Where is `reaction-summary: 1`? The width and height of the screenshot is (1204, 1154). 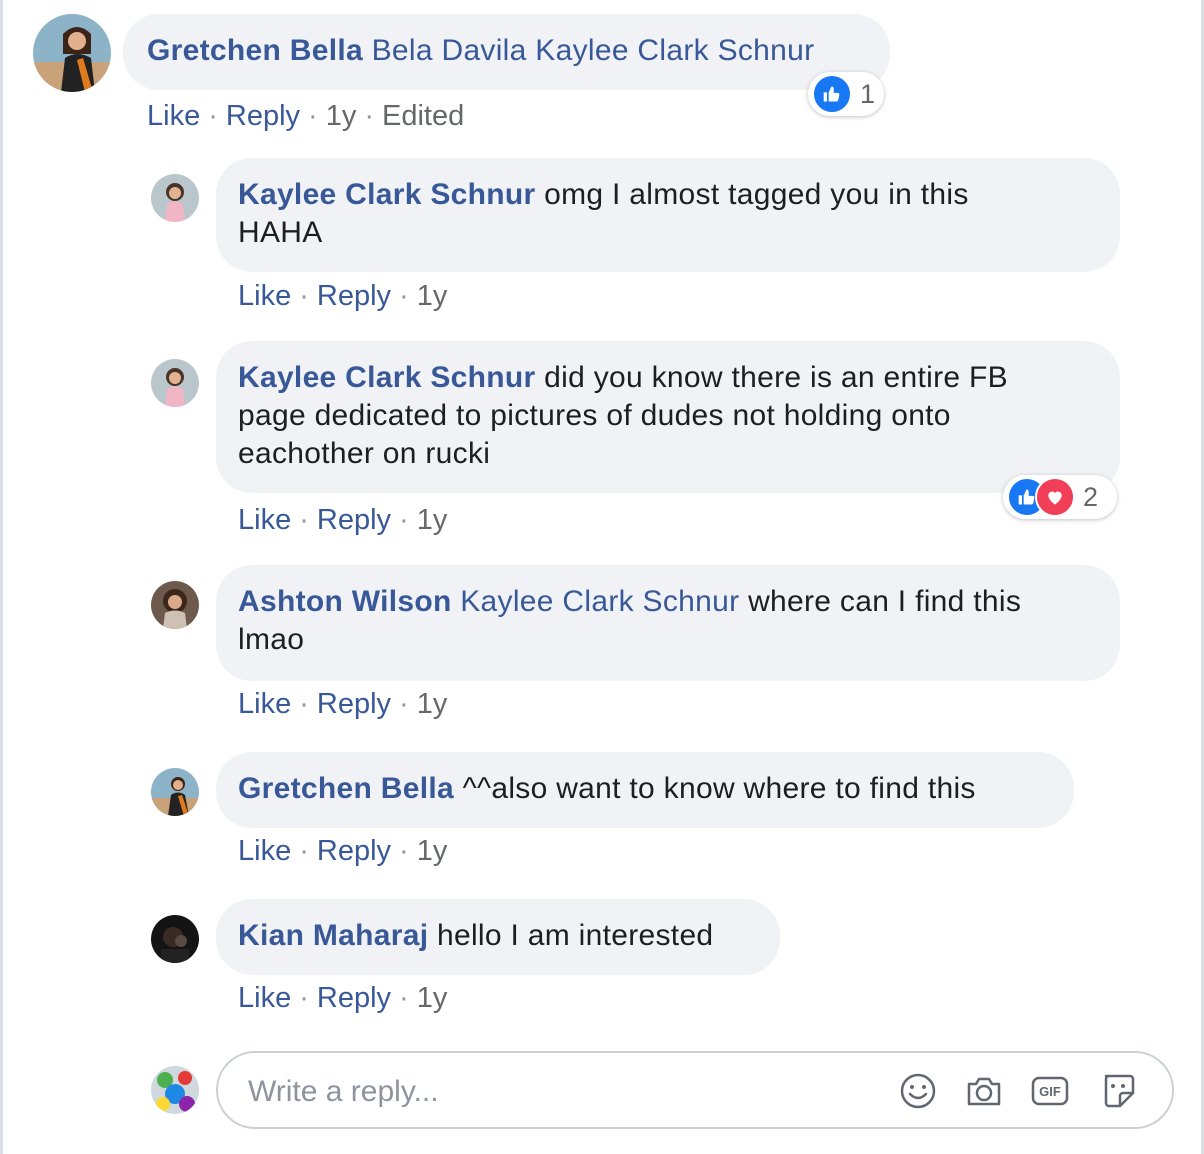 reaction-summary: 1 is located at coordinates (846, 94).